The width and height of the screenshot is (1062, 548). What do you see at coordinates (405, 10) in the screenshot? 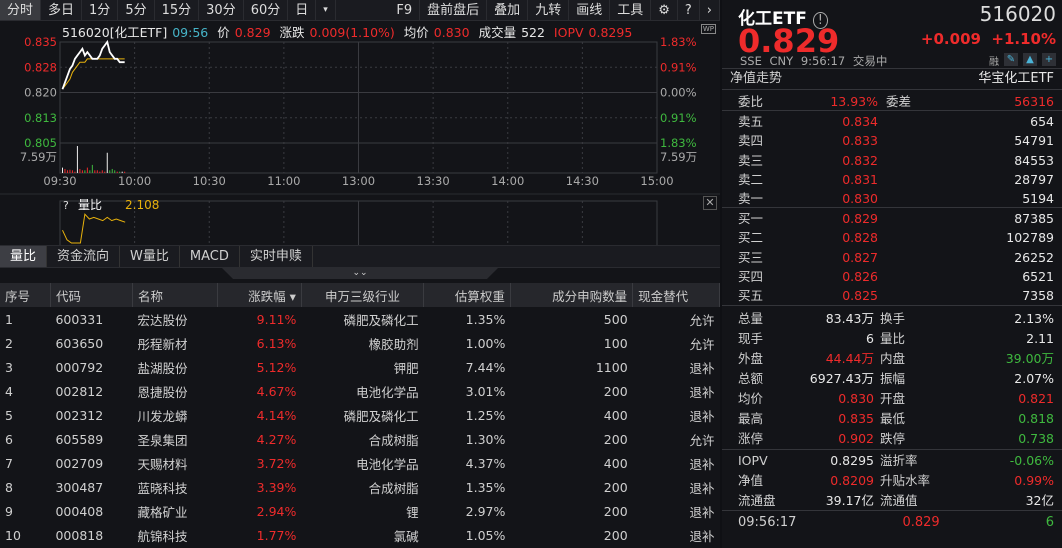
I see `f9-button: F9` at bounding box center [405, 10].